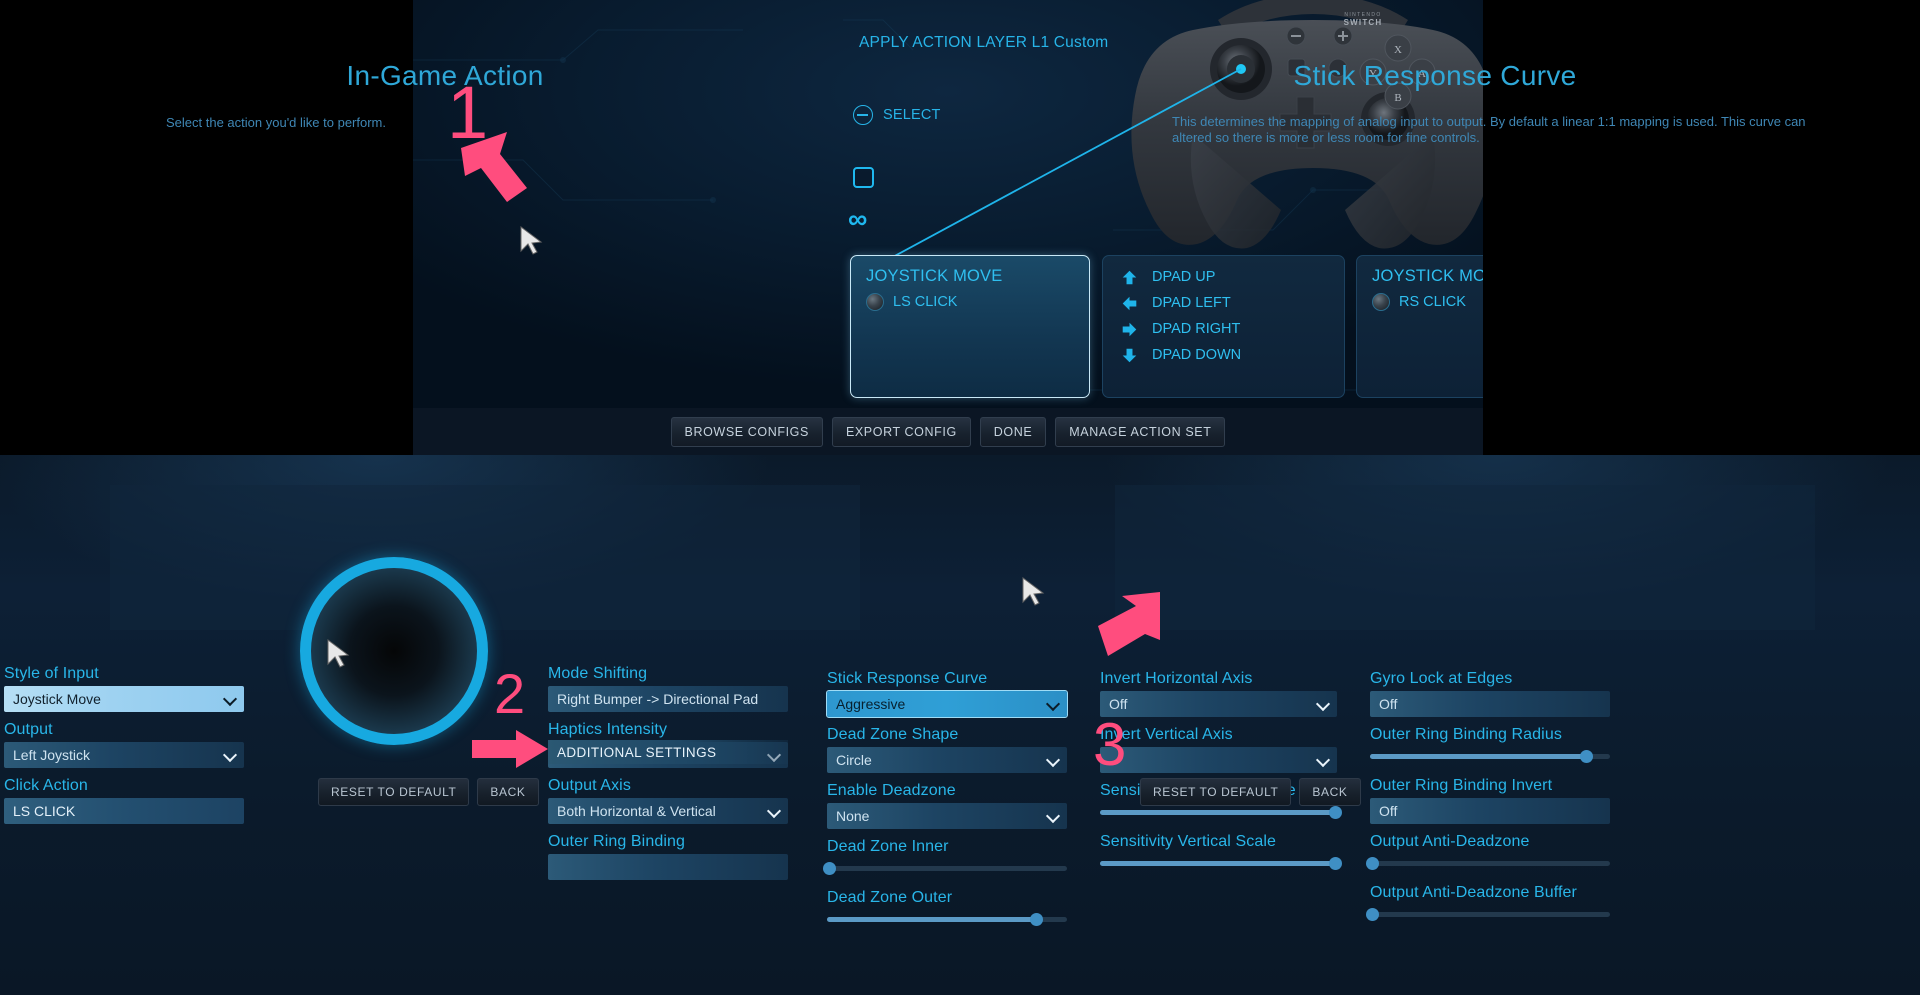 The image size is (1920, 995). What do you see at coordinates (658, 699) in the screenshot?
I see `mode-shifting-value: Right Bumper -> Directional Pad` at bounding box center [658, 699].